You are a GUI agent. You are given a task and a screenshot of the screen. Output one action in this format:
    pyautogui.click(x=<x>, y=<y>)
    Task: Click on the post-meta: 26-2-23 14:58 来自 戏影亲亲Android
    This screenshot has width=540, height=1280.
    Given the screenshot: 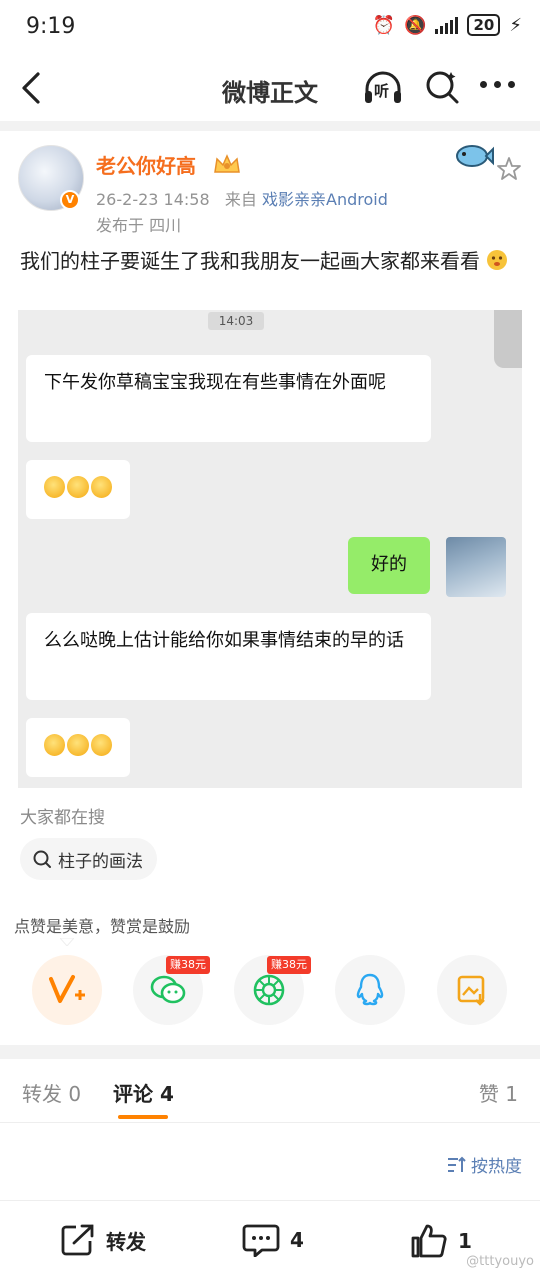 What is the action you would take?
    pyautogui.click(x=242, y=198)
    